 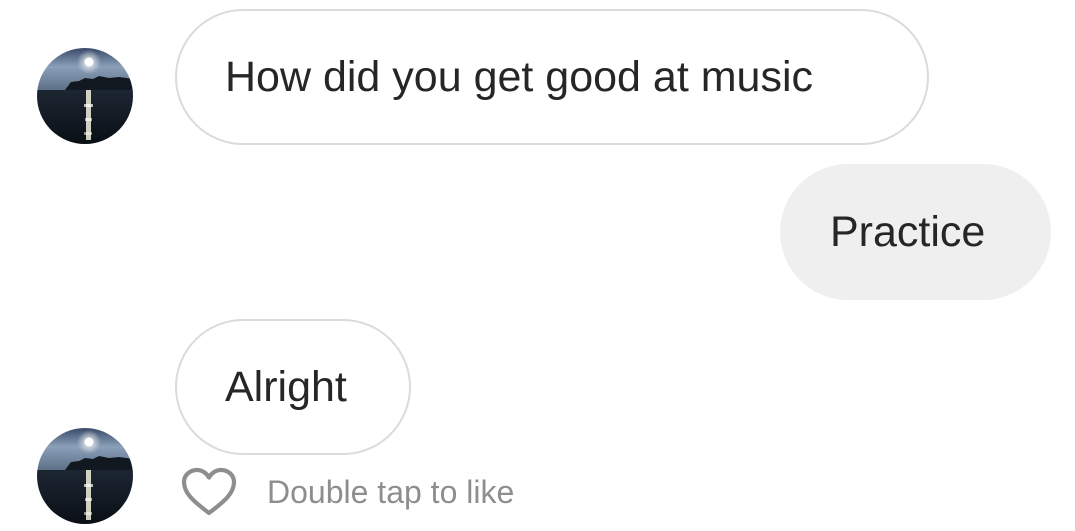 I want to click on outgoing-message-bubble: Practice, so click(x=915, y=232).